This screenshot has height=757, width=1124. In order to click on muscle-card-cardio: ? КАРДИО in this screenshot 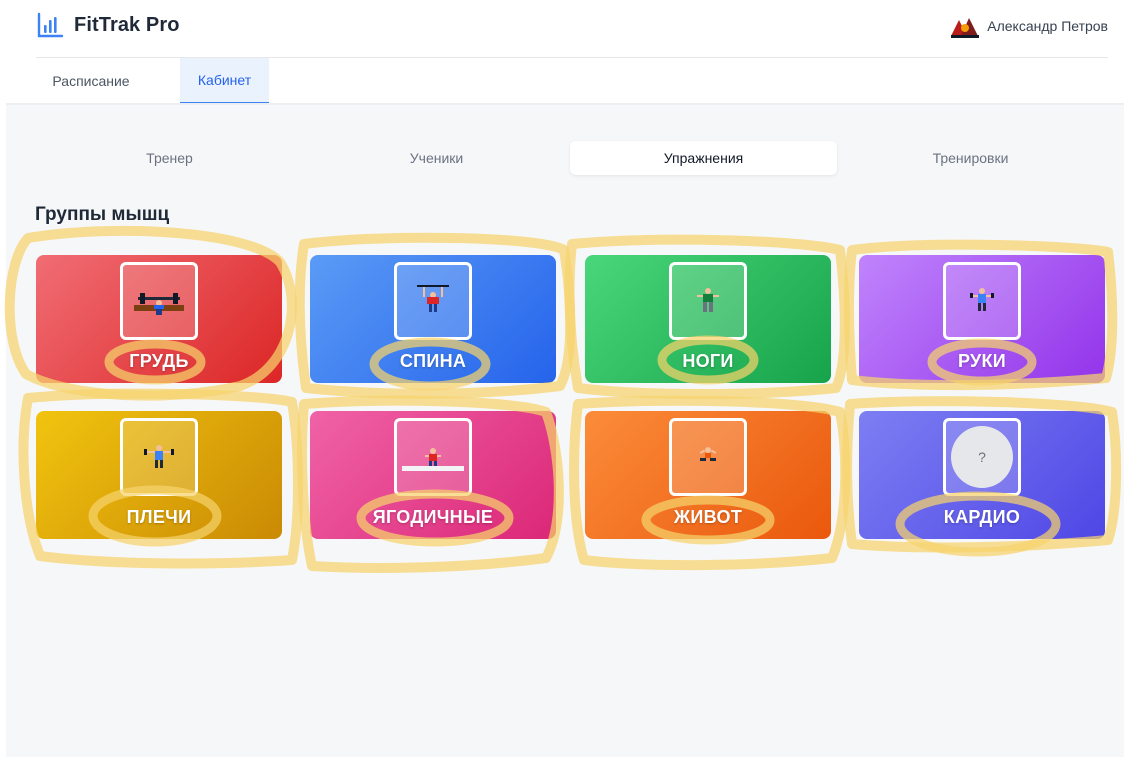, I will do `click(982, 475)`.